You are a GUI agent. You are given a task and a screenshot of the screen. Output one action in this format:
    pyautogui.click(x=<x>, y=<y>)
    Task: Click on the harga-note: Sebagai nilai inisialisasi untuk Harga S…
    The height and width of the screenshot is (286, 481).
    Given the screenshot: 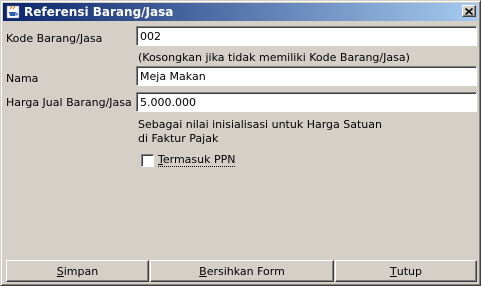 What is the action you would take?
    pyautogui.click(x=260, y=132)
    